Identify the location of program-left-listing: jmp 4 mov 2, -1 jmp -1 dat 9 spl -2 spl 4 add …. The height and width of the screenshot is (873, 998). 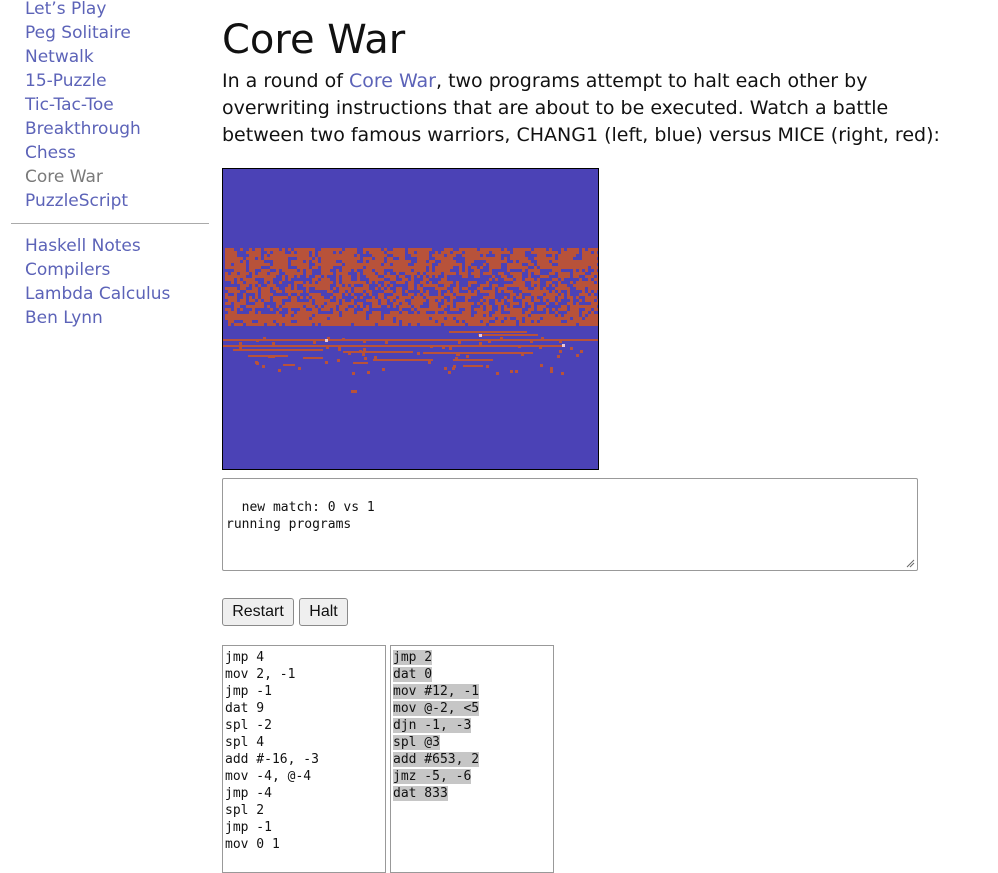
(304, 759).